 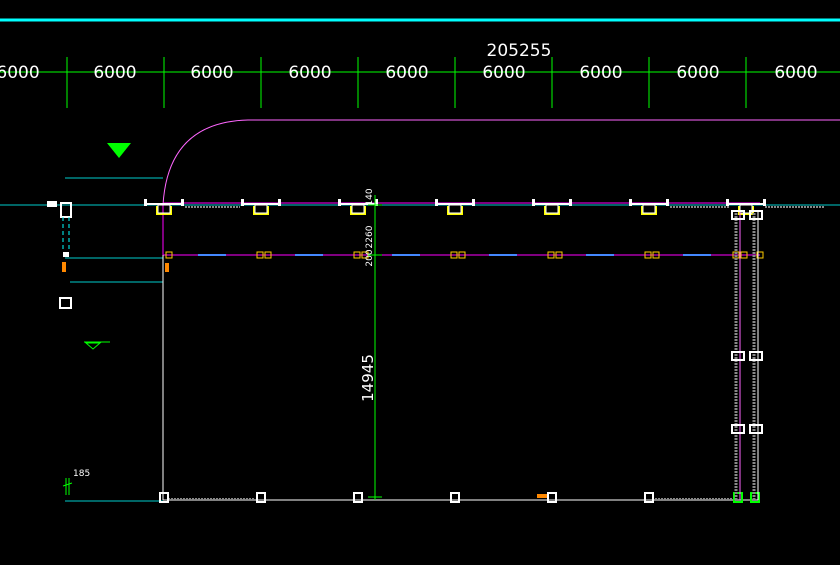 I want to click on left-small-dimension-label: 185, so click(x=81, y=474).